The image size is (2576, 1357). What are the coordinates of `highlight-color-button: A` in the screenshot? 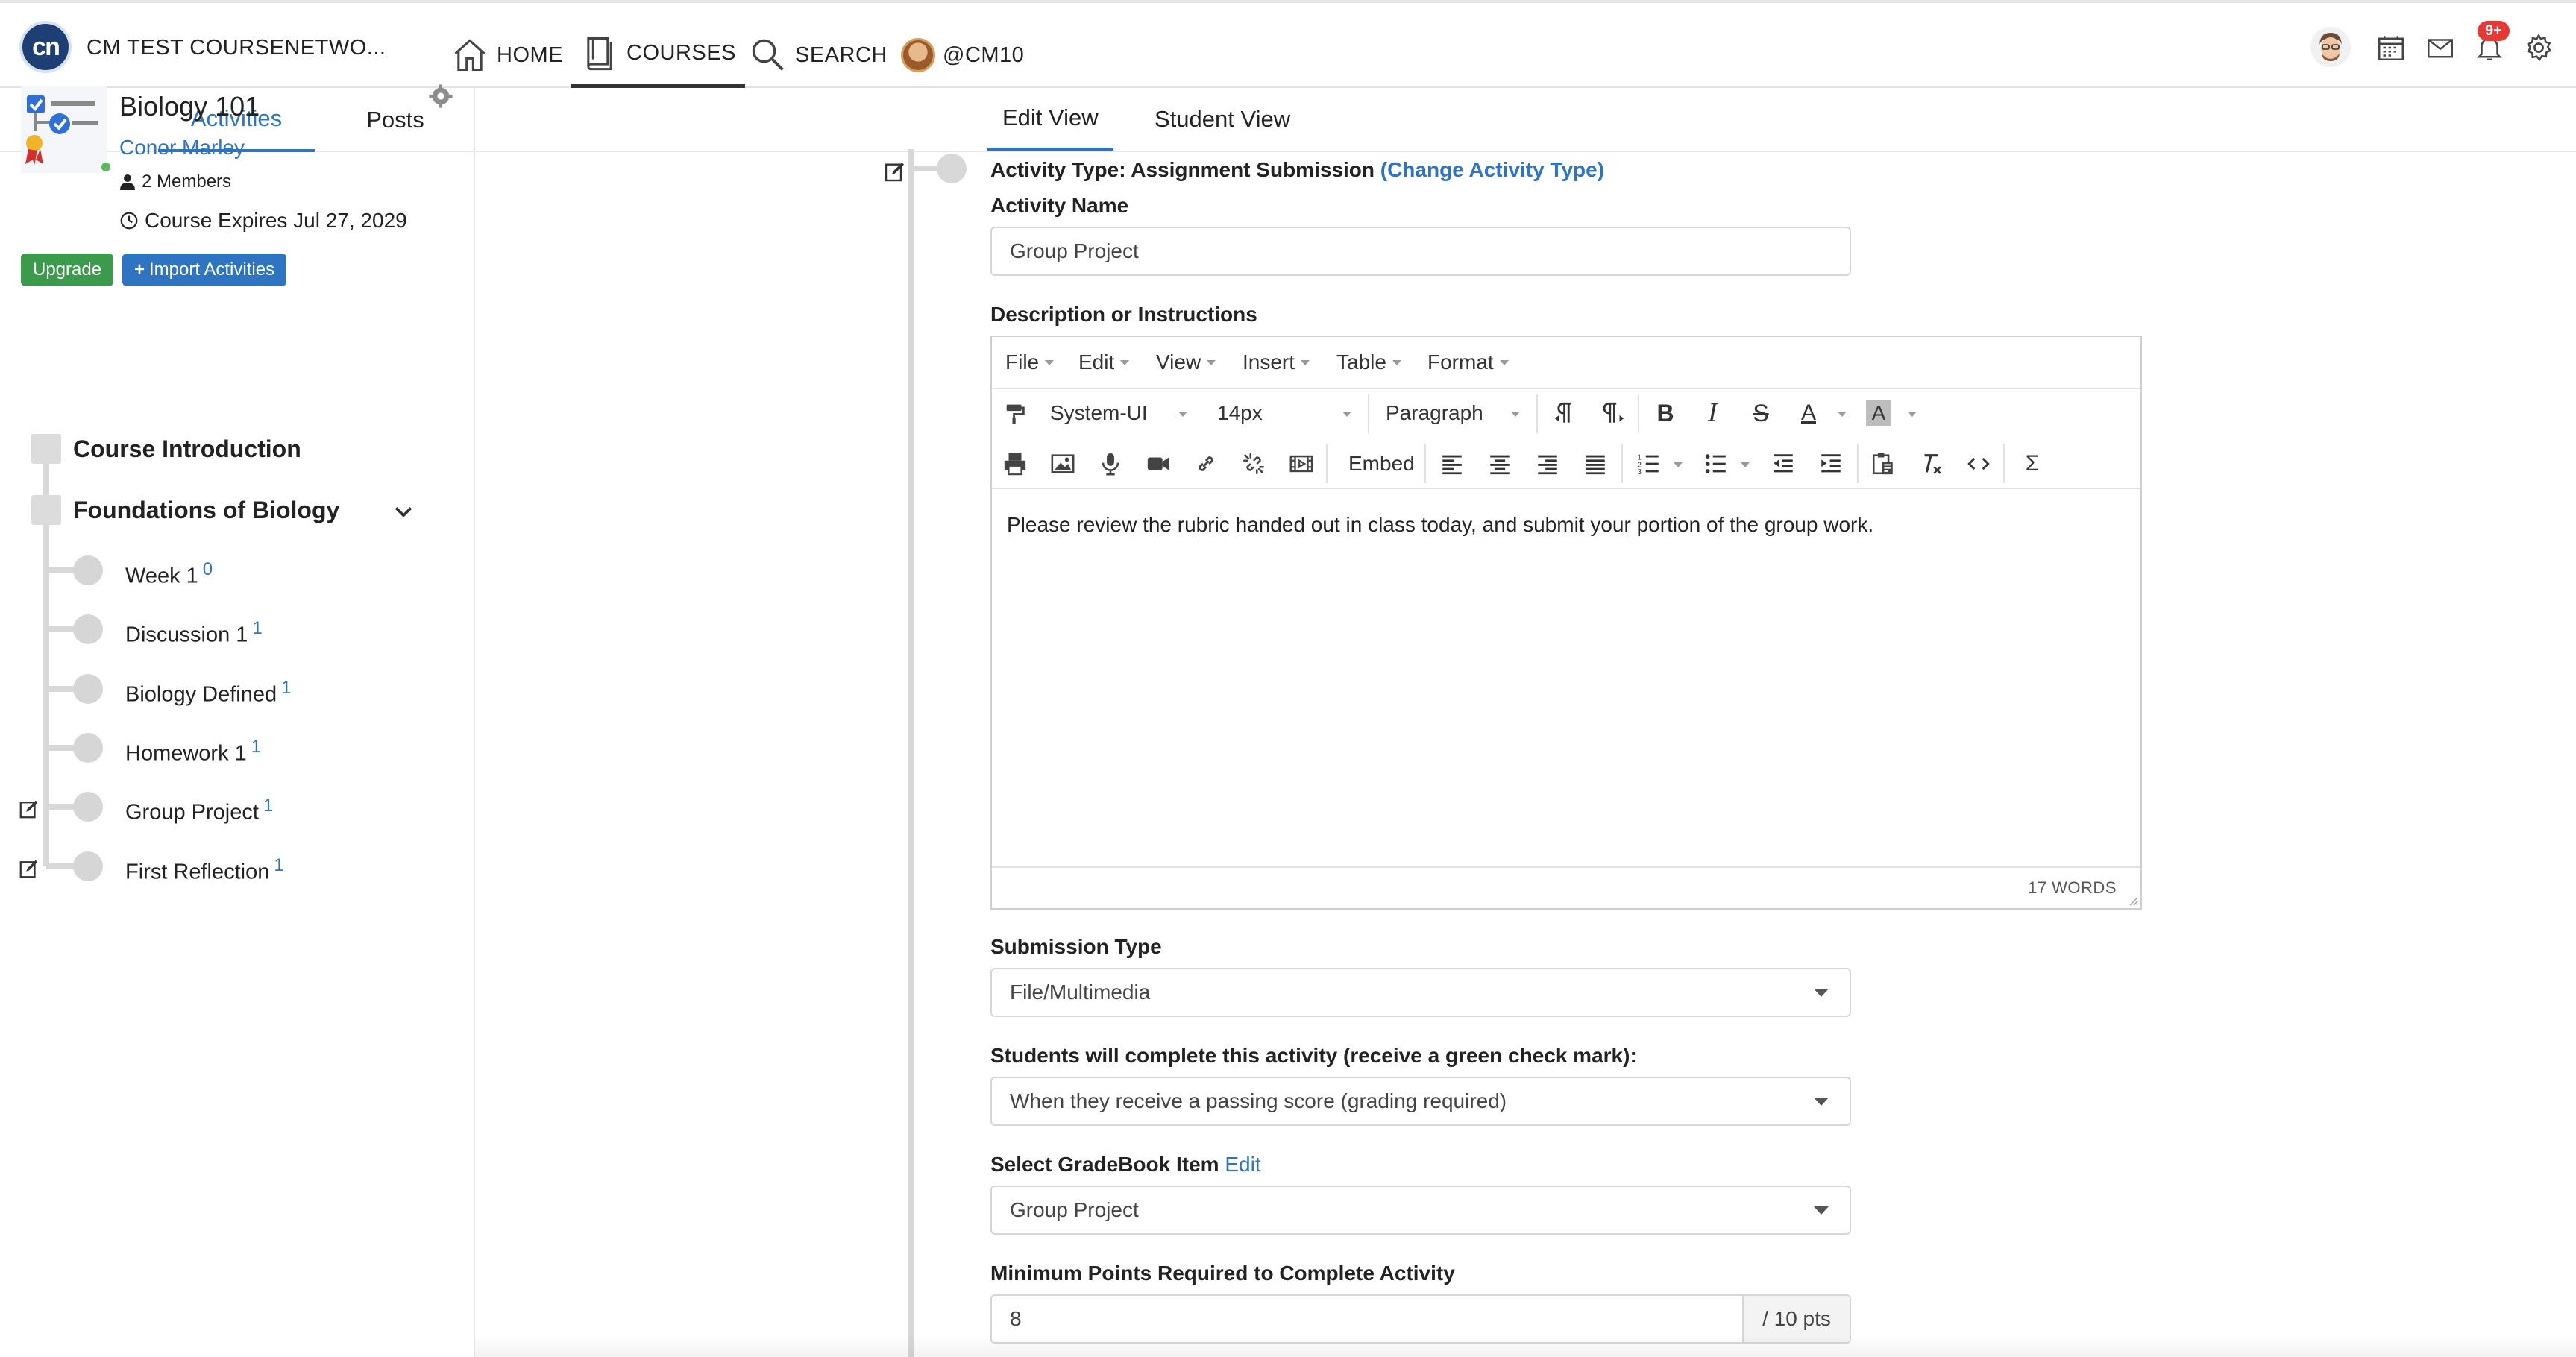 It's located at (1879, 413).